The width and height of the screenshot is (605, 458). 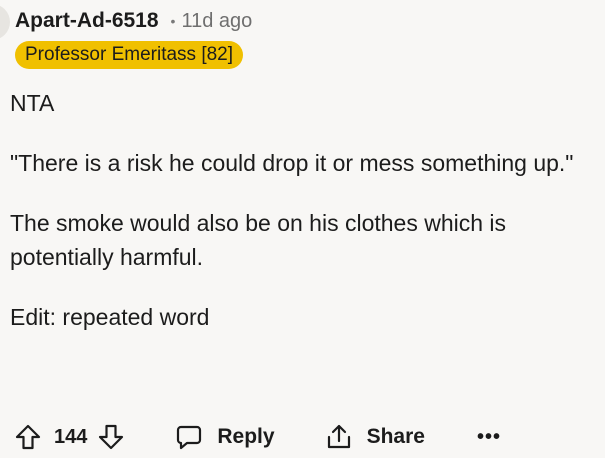 I want to click on more-options-button: •••, so click(x=489, y=437).